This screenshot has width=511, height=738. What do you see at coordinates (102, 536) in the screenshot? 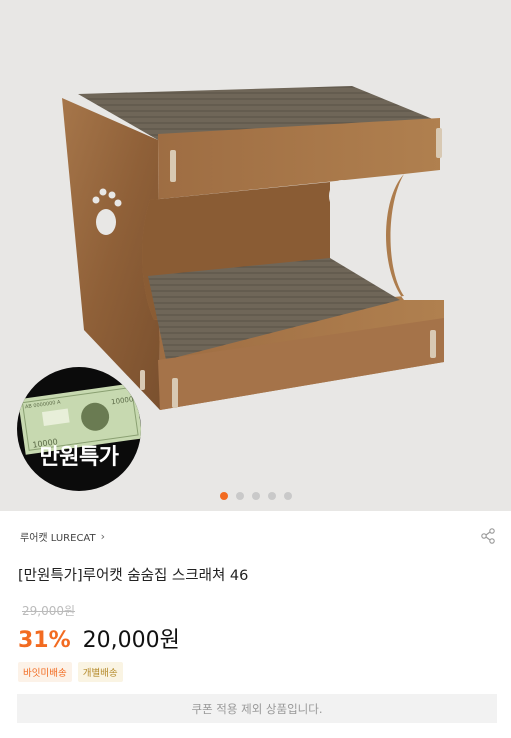
I see `chevron-right-icon: ›` at bounding box center [102, 536].